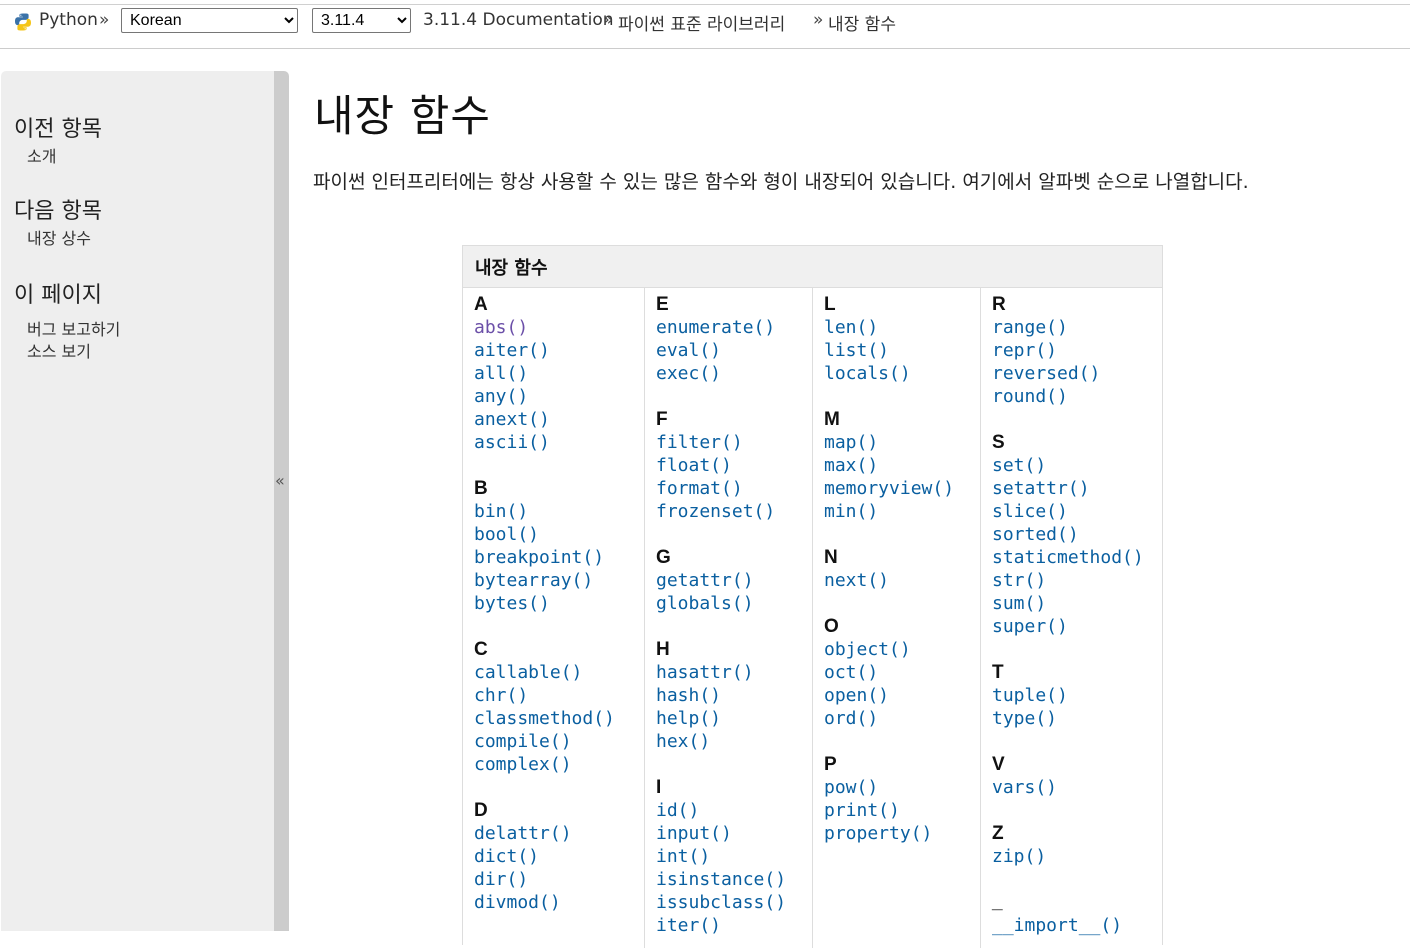  I want to click on function-link: property(), so click(878, 833).